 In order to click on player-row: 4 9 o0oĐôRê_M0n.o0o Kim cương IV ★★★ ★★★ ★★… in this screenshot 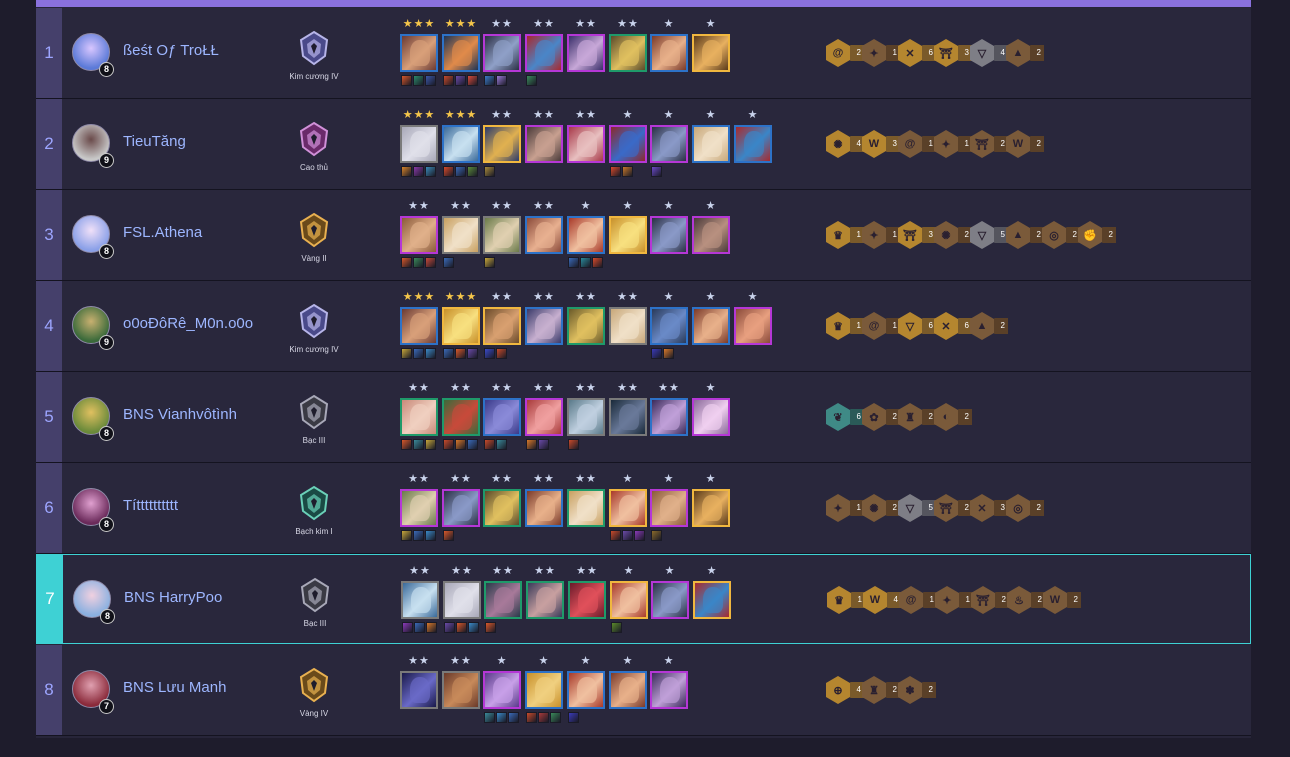, I will do `click(643, 326)`.